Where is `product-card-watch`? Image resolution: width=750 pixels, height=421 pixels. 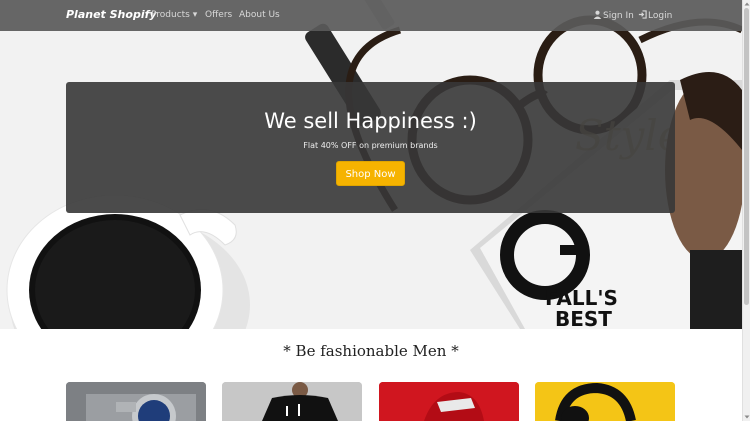
product-card-watch is located at coordinates (136, 401).